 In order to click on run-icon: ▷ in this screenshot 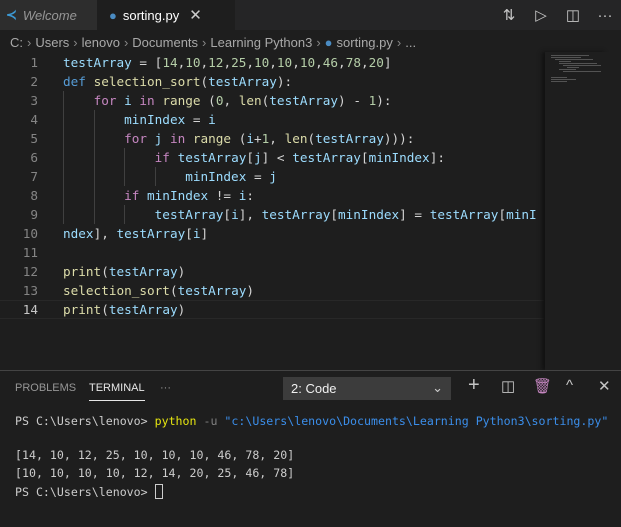, I will do `click(541, 15)`.